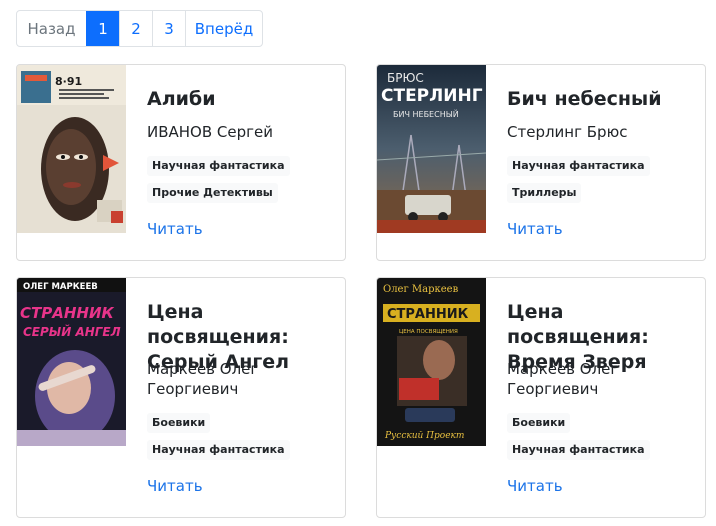  What do you see at coordinates (544, 193) in the screenshot?
I see `genre-tag: Триллеры` at bounding box center [544, 193].